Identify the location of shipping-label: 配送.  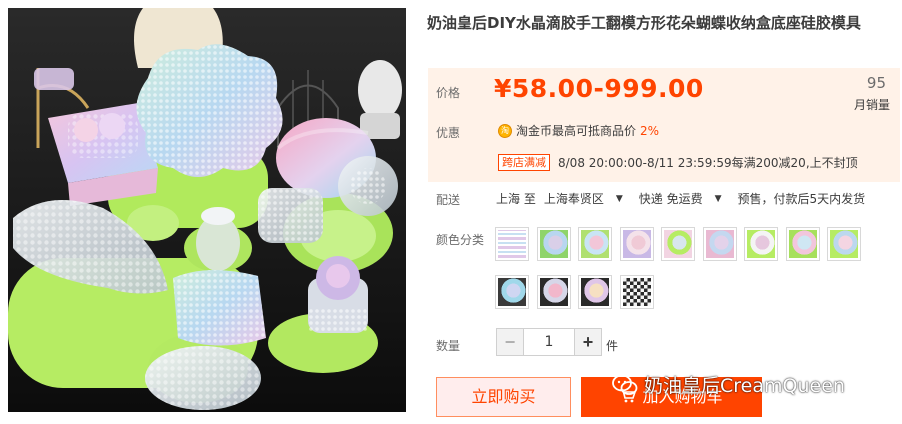
(448, 200).